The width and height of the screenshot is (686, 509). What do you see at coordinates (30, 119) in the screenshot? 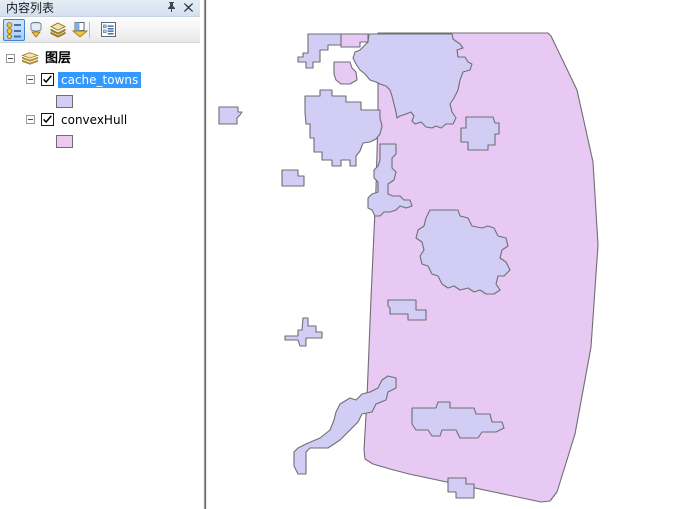
I see `expander-convexhull` at bounding box center [30, 119].